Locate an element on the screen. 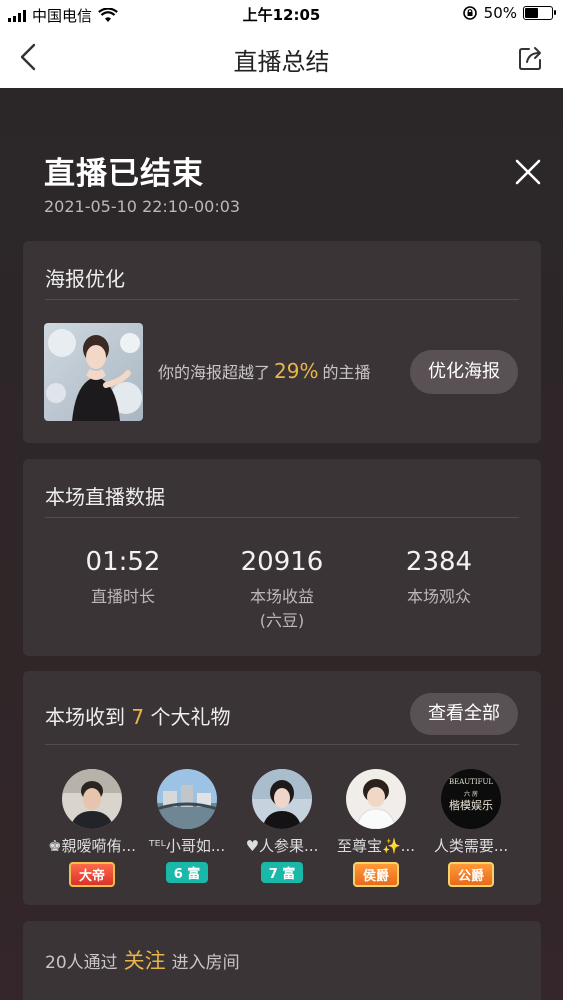  rank-badge: 大帝 is located at coordinates (91, 874).